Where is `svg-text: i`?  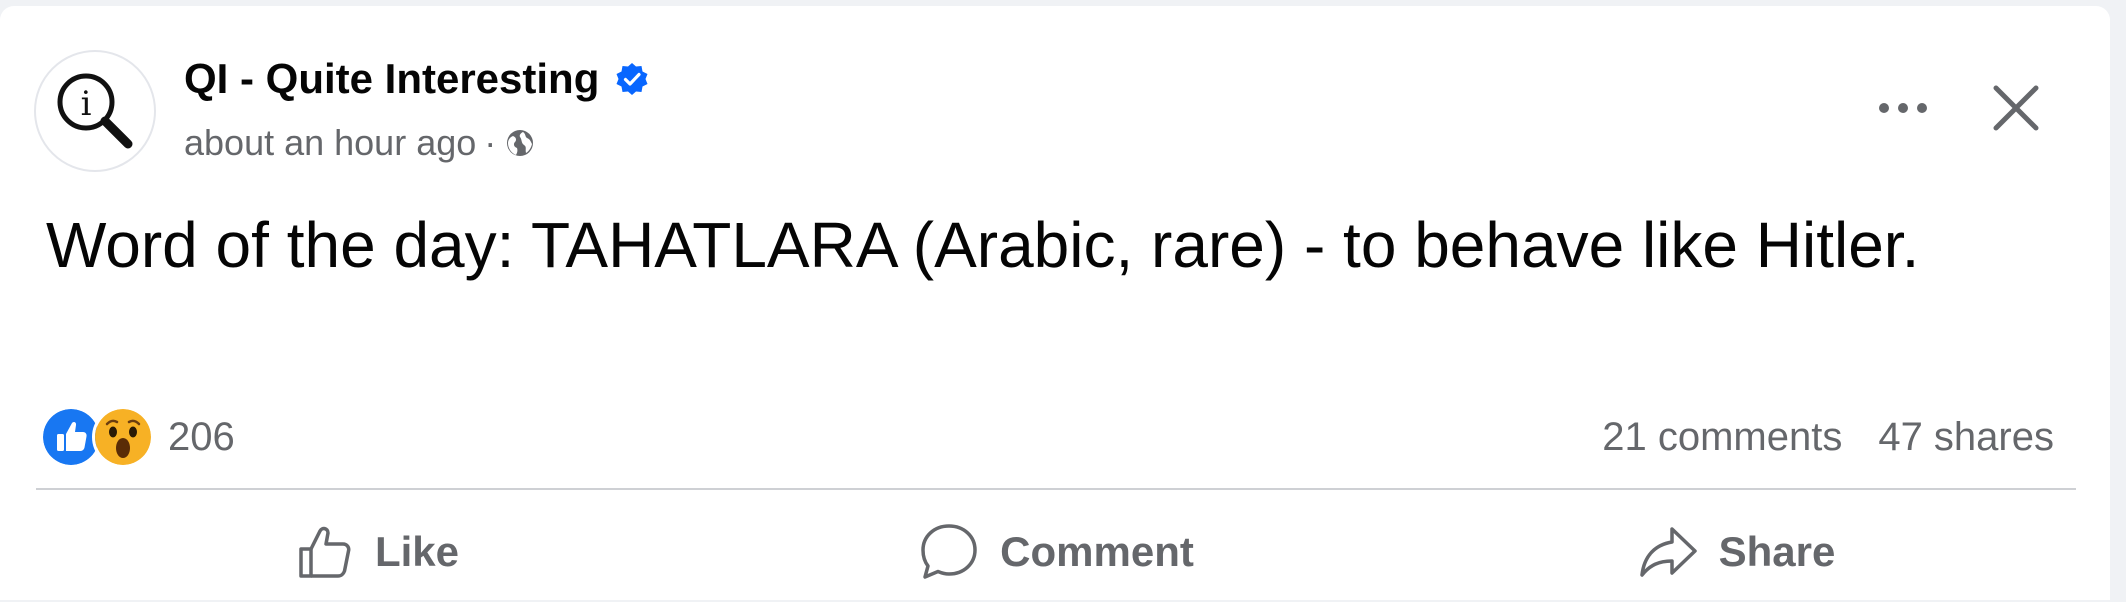 svg-text: i is located at coordinates (86, 104).